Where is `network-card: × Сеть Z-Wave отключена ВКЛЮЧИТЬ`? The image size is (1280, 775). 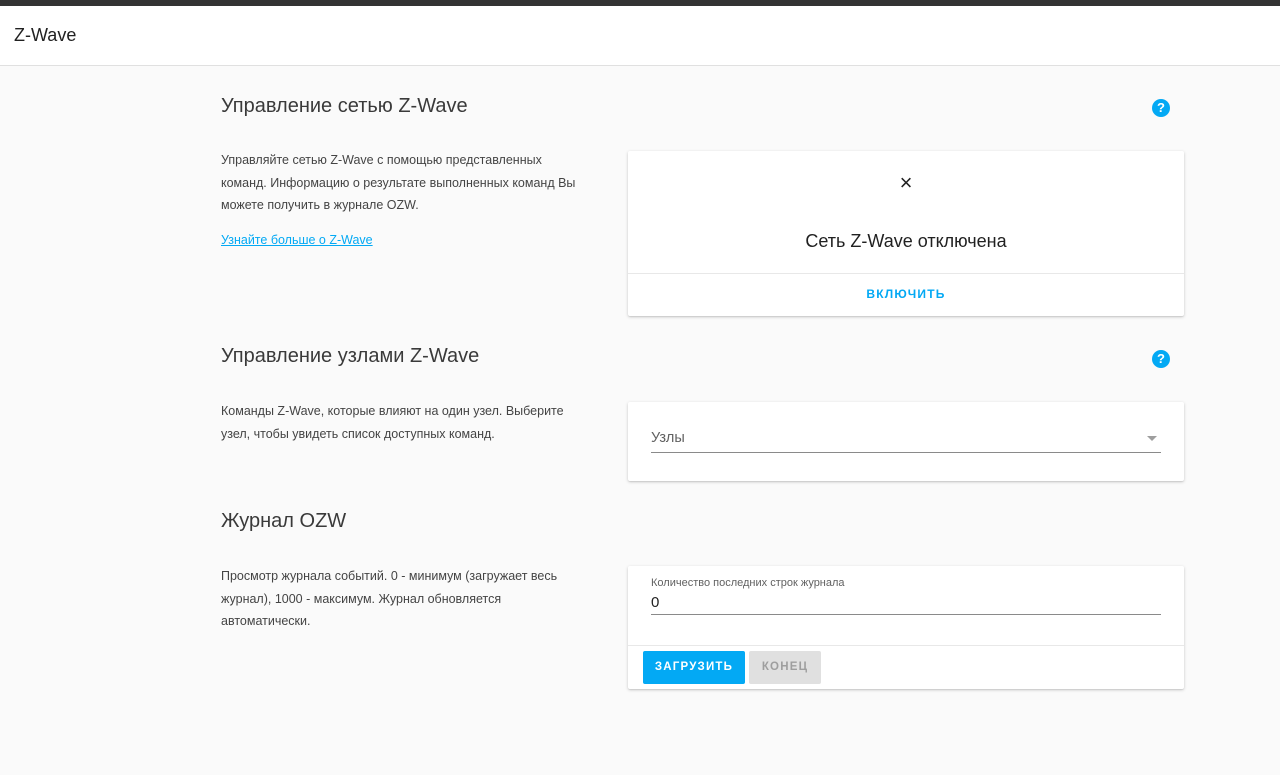 network-card: × Сеть Z-Wave отключена ВКЛЮЧИТЬ is located at coordinates (906, 233).